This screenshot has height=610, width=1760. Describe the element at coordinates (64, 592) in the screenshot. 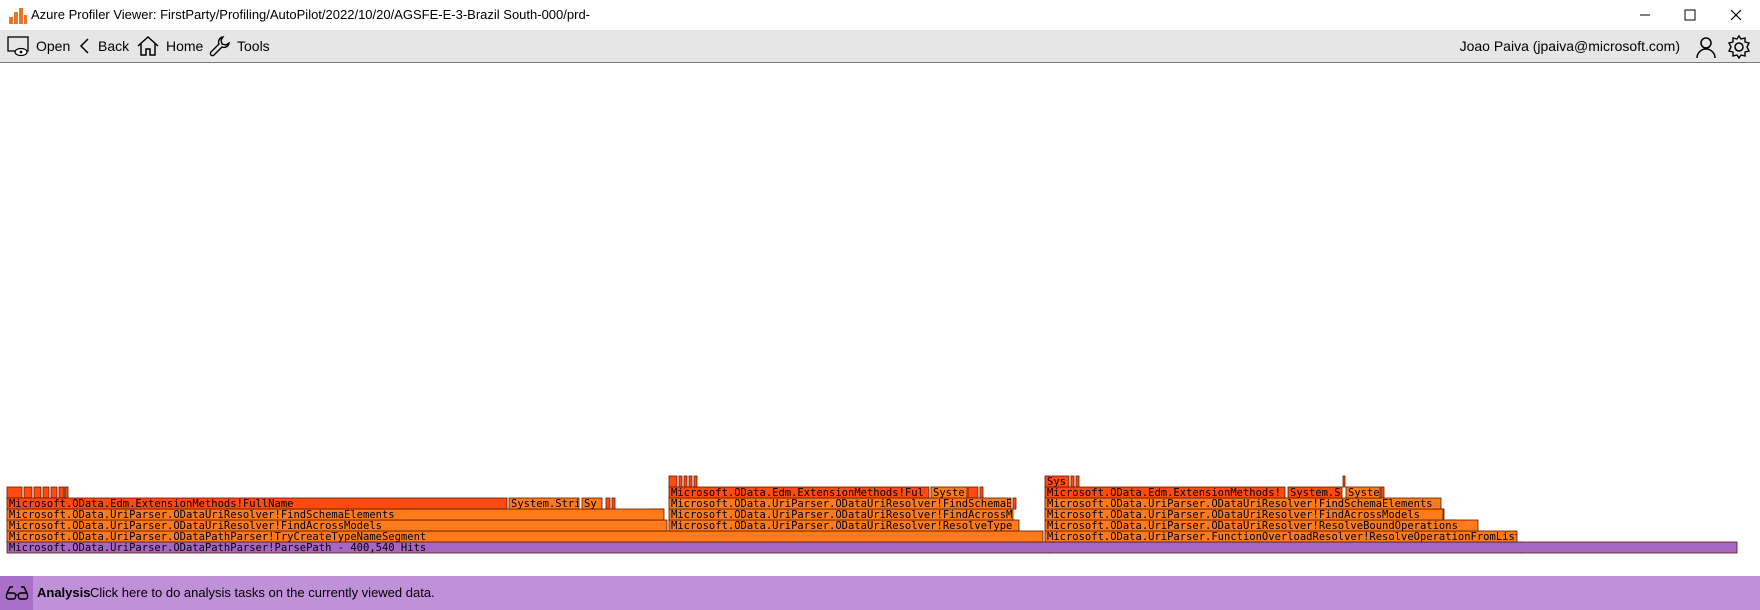

I see `analysis-title: Analysis` at that location.